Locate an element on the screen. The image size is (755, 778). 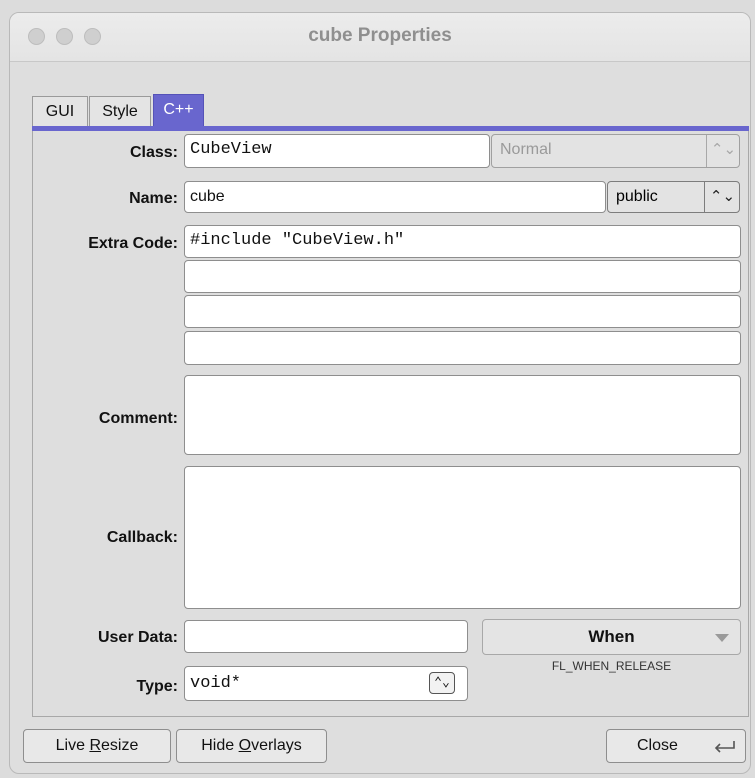
when-value: FL_WHEN_RELEASE is located at coordinates (611, 666).